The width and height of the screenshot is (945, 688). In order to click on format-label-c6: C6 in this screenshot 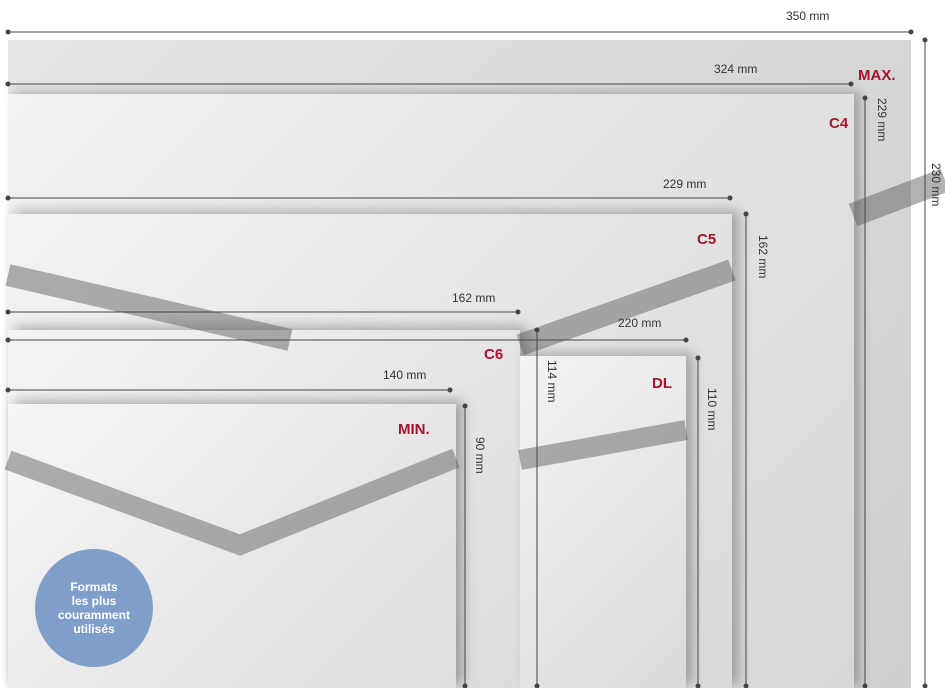, I will do `click(494, 354)`.